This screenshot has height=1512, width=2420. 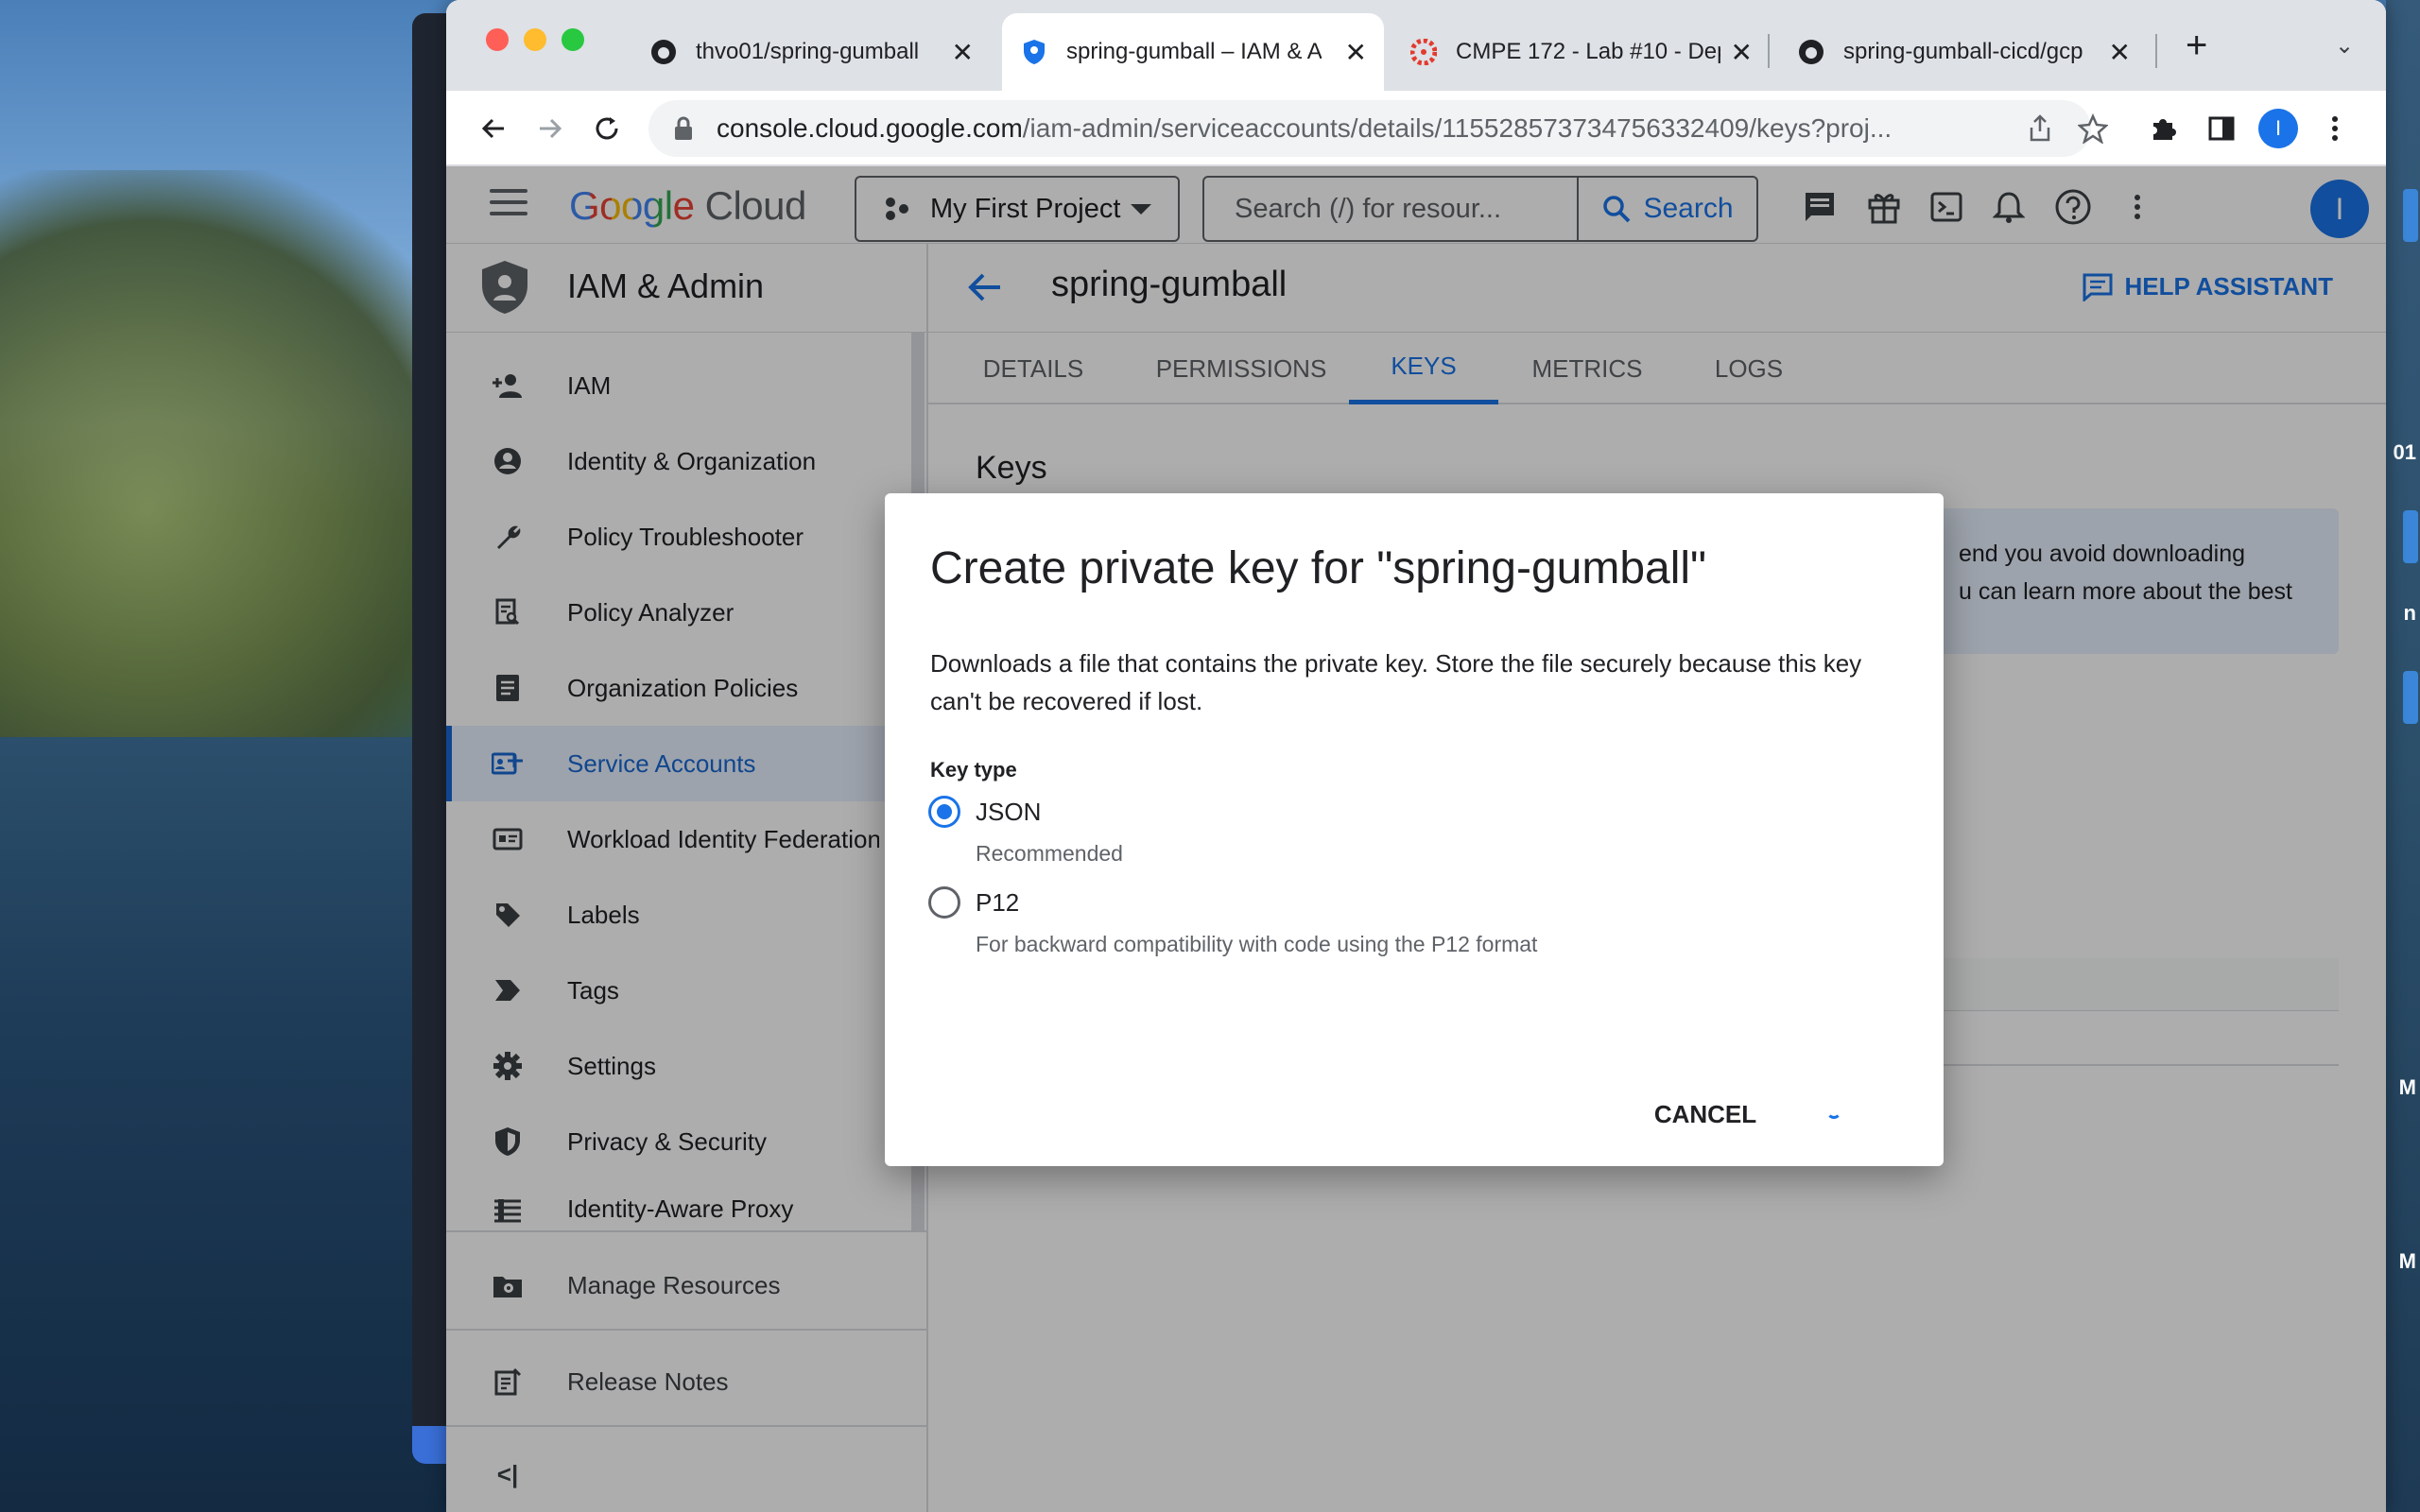 I want to click on forward-button, so click(x=550, y=128).